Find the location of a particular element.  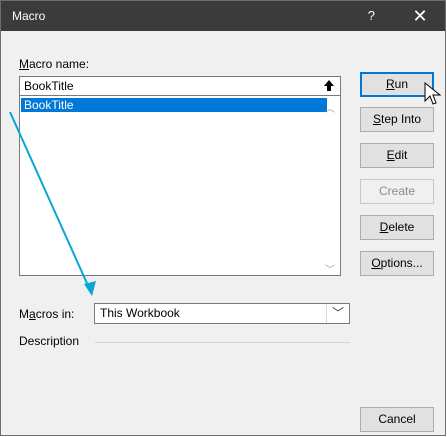

macro-name-label-mnemonic: M is located at coordinates (24, 64).